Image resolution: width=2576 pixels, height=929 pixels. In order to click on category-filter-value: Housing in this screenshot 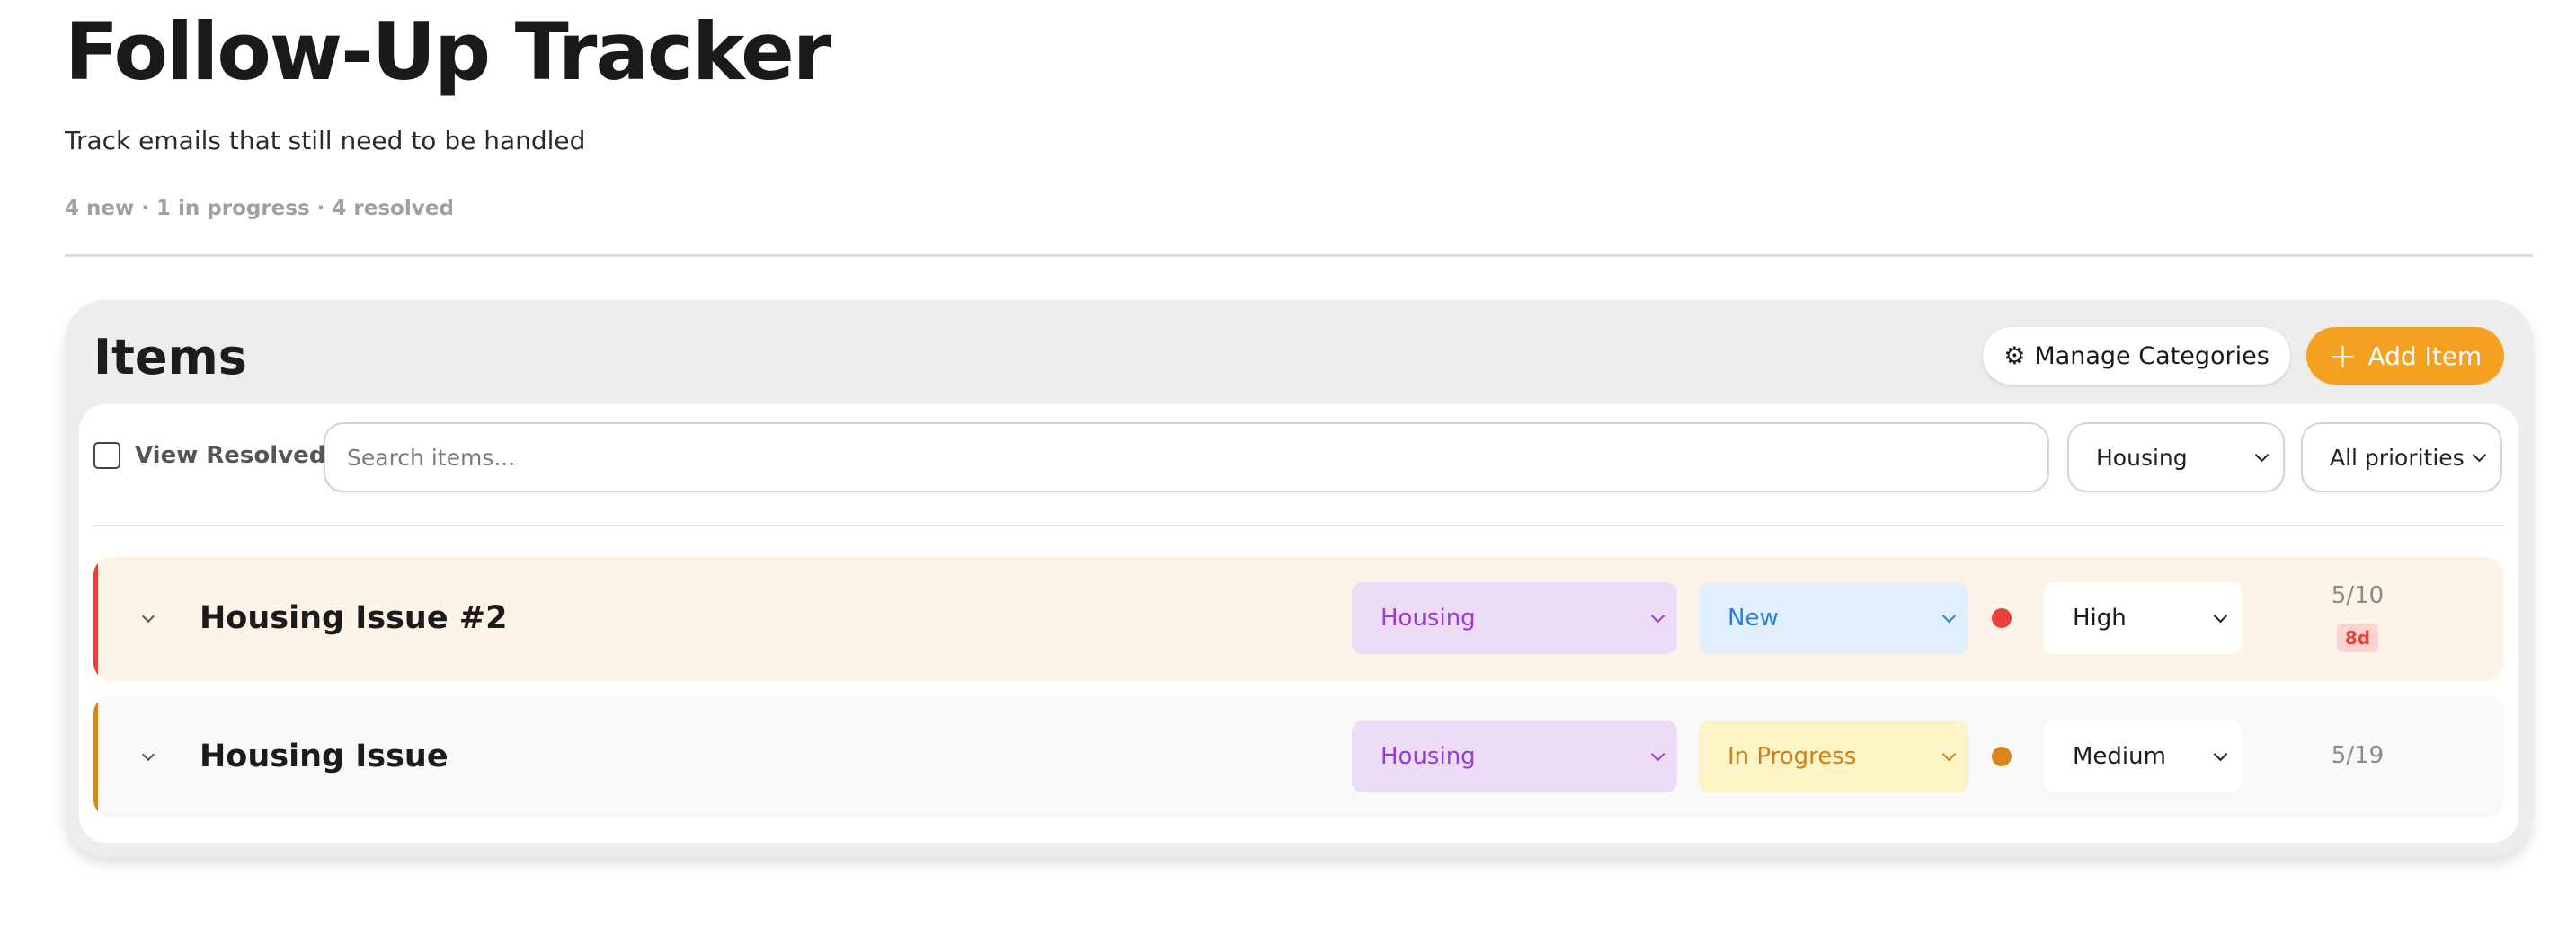, I will do `click(2142, 457)`.